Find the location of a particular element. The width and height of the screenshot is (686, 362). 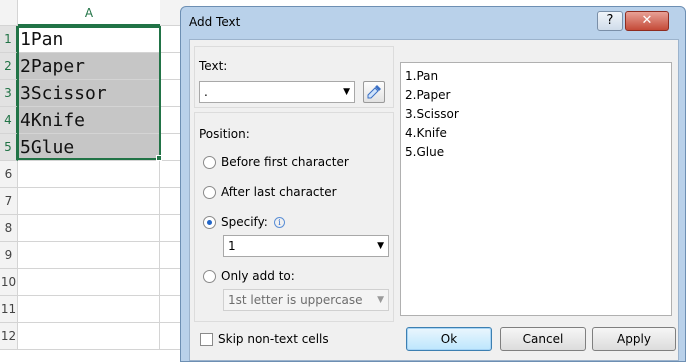

cell-a3: 3Scissor is located at coordinates (89, 93).